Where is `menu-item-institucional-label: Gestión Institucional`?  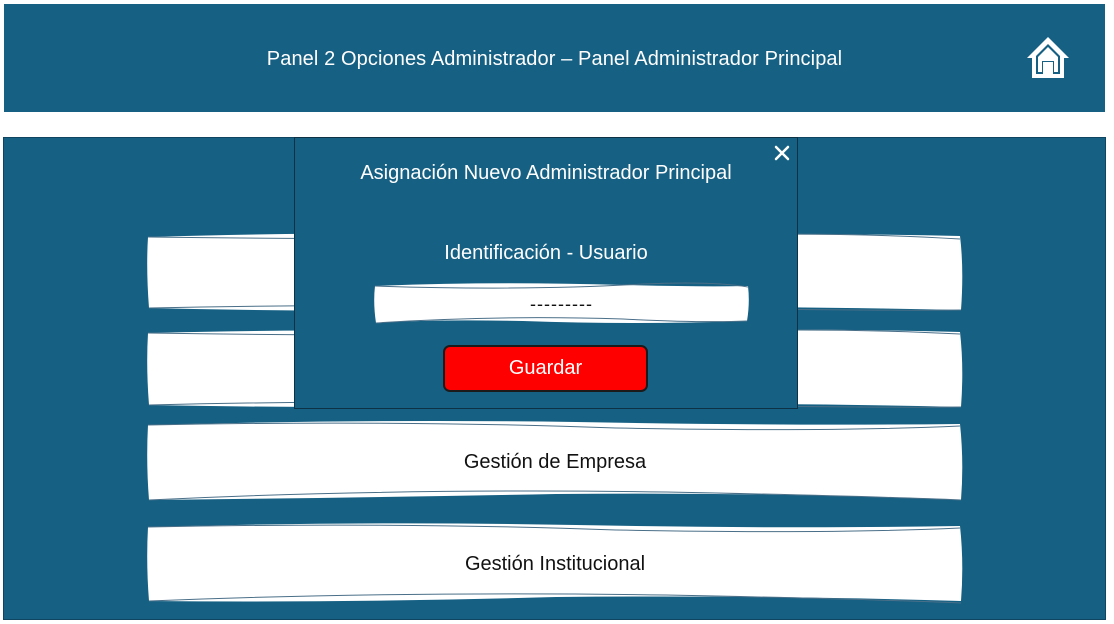
menu-item-institucional-label: Gestión Institucional is located at coordinates (555, 564).